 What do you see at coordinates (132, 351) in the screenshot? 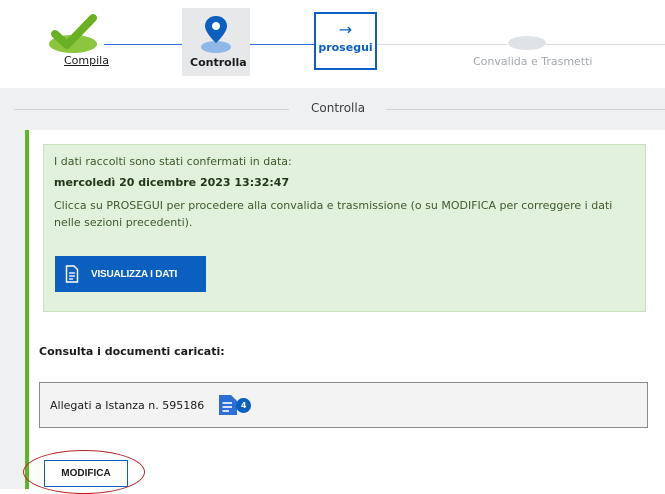
I see `documents-heading: Consulta i documenti caricati:` at bounding box center [132, 351].